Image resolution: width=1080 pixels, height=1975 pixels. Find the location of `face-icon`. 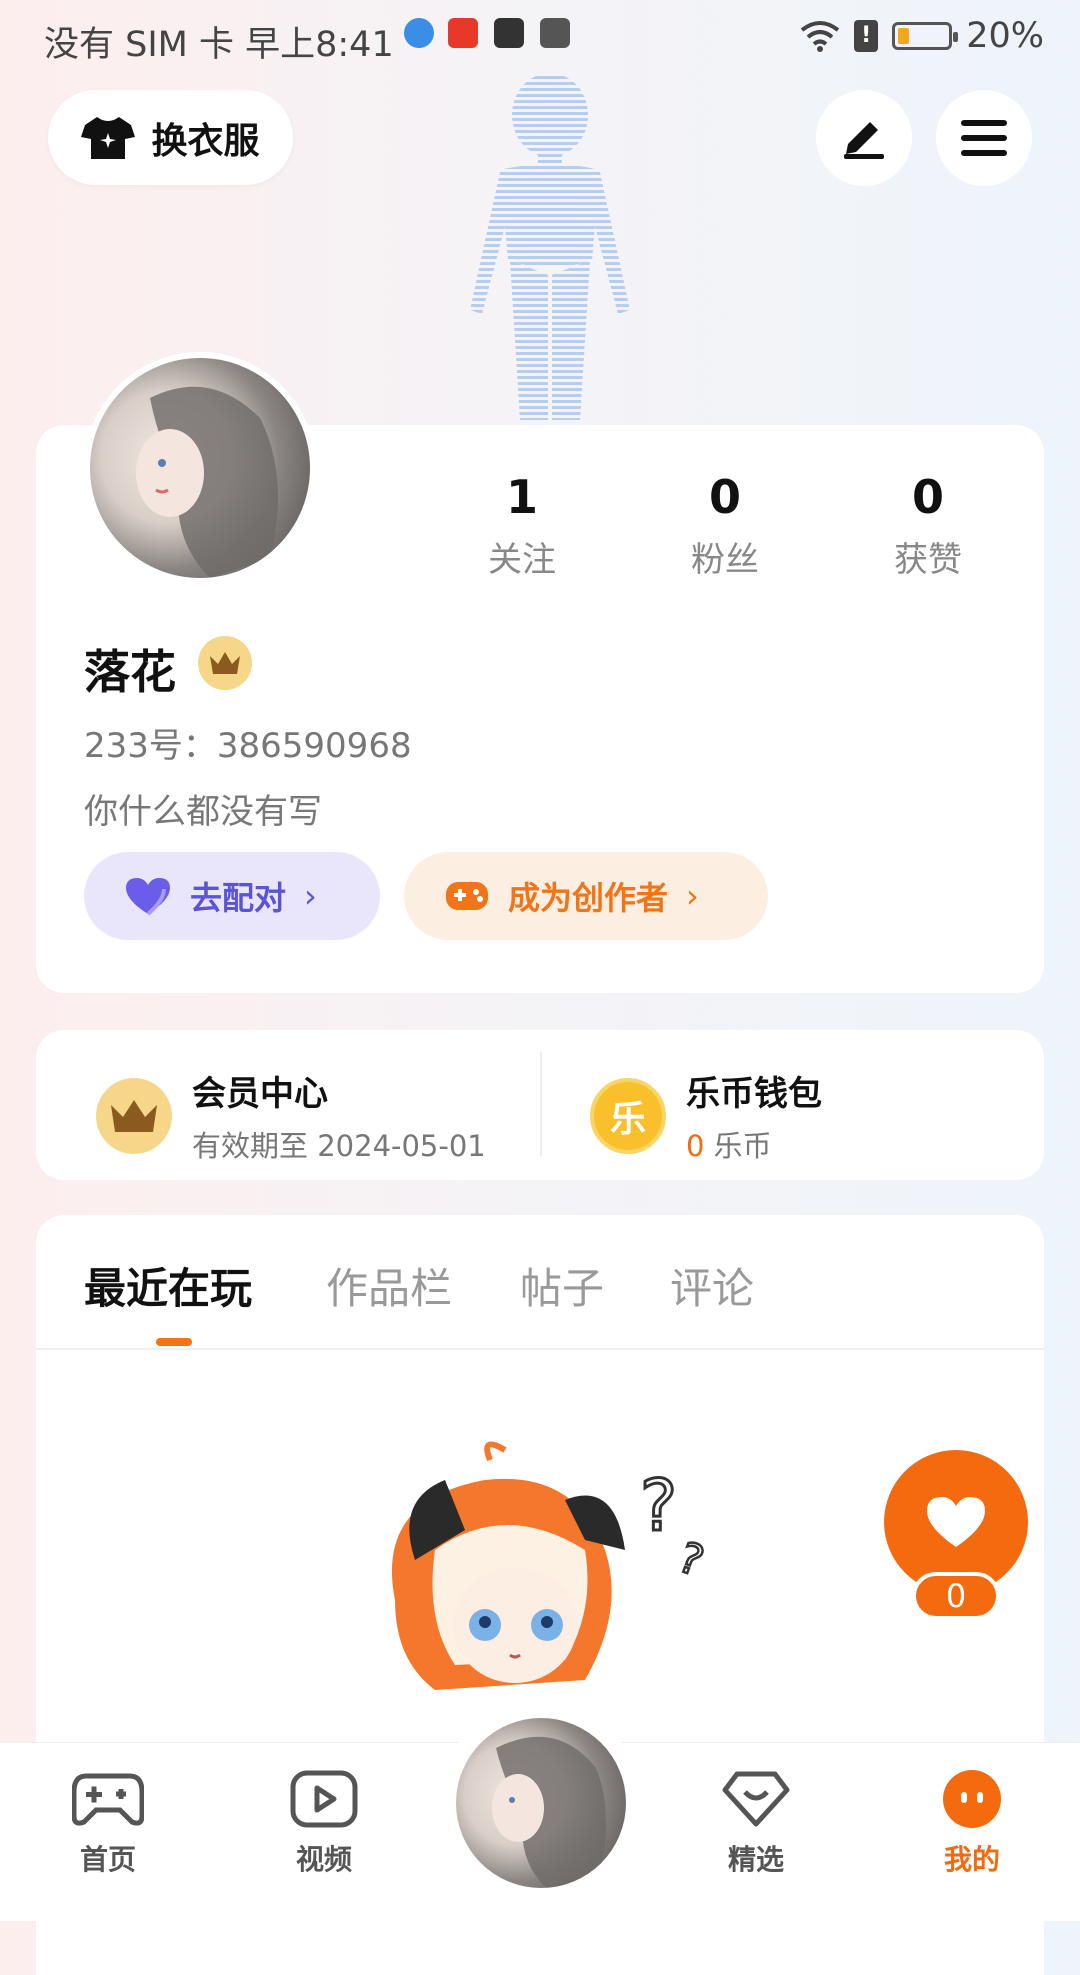

face-icon is located at coordinates (972, 1799).